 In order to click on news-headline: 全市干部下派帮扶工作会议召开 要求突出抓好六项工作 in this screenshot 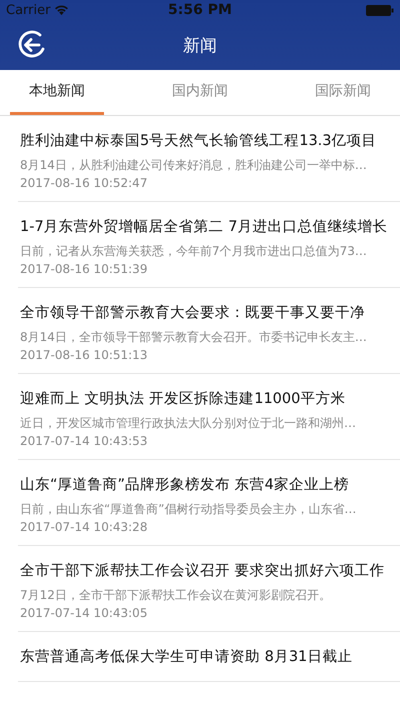, I will do `click(206, 571)`.